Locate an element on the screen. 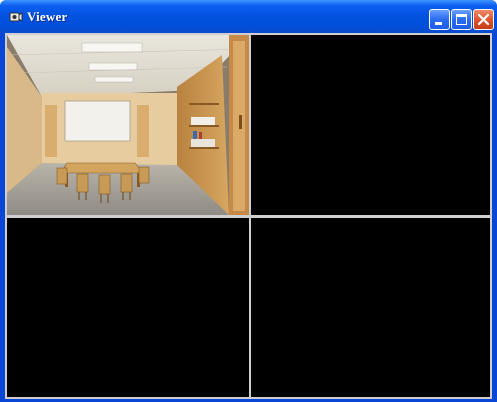 The image size is (497, 402). maximize-icon is located at coordinates (461, 19).